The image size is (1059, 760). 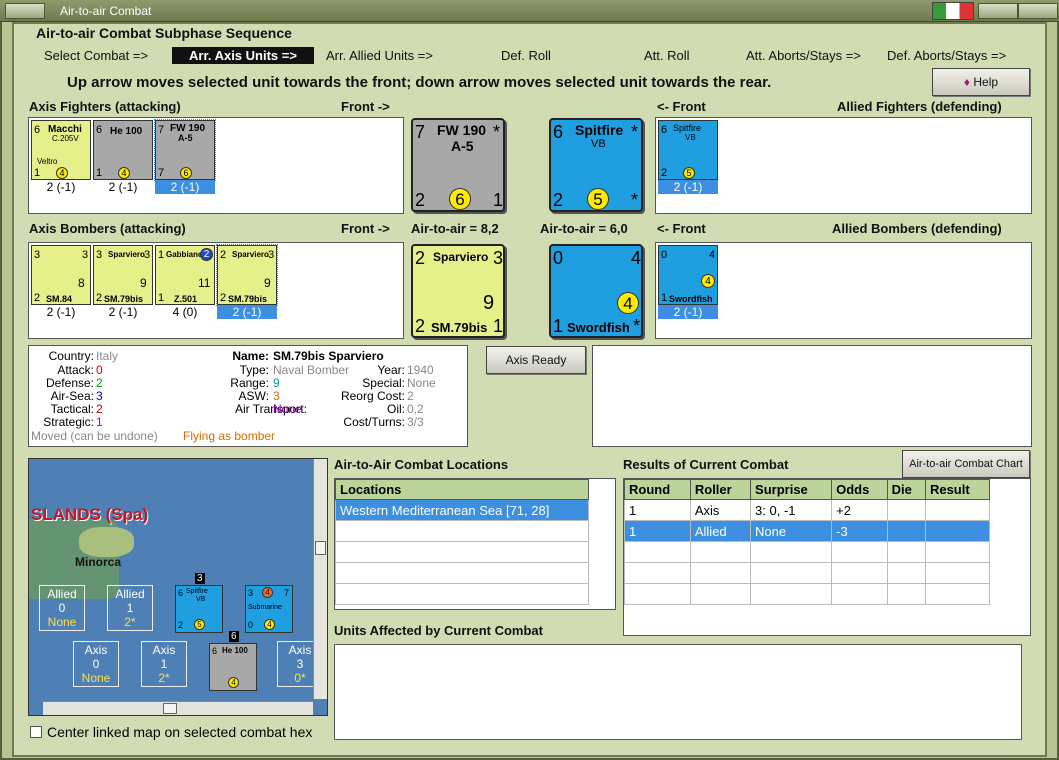 I want to click on unit-counter-spitfire: 6 Spitfire VB 2 5, so click(x=688, y=150).